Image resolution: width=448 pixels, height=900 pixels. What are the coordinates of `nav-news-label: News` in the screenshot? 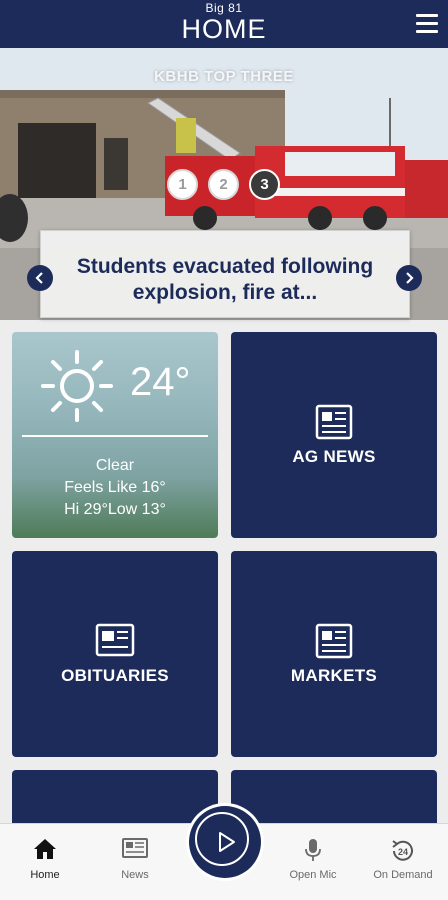 It's located at (135, 875).